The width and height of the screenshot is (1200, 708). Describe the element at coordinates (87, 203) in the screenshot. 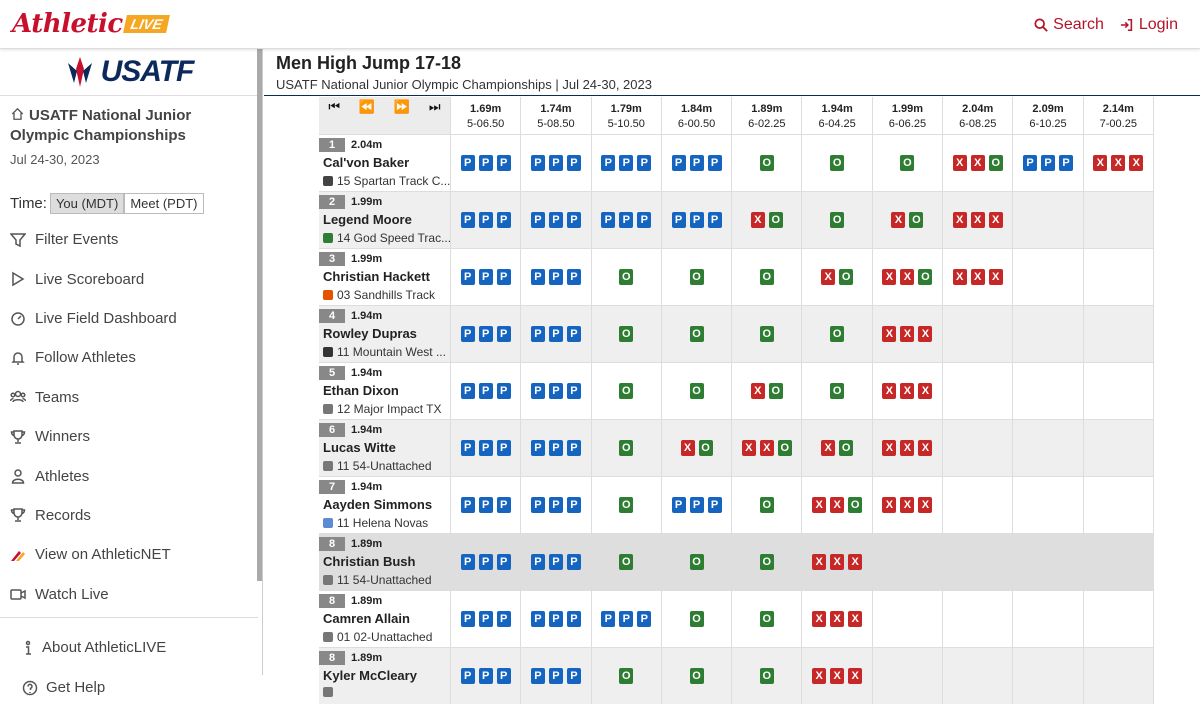

I see `time-you-button: You (MDT)` at that location.